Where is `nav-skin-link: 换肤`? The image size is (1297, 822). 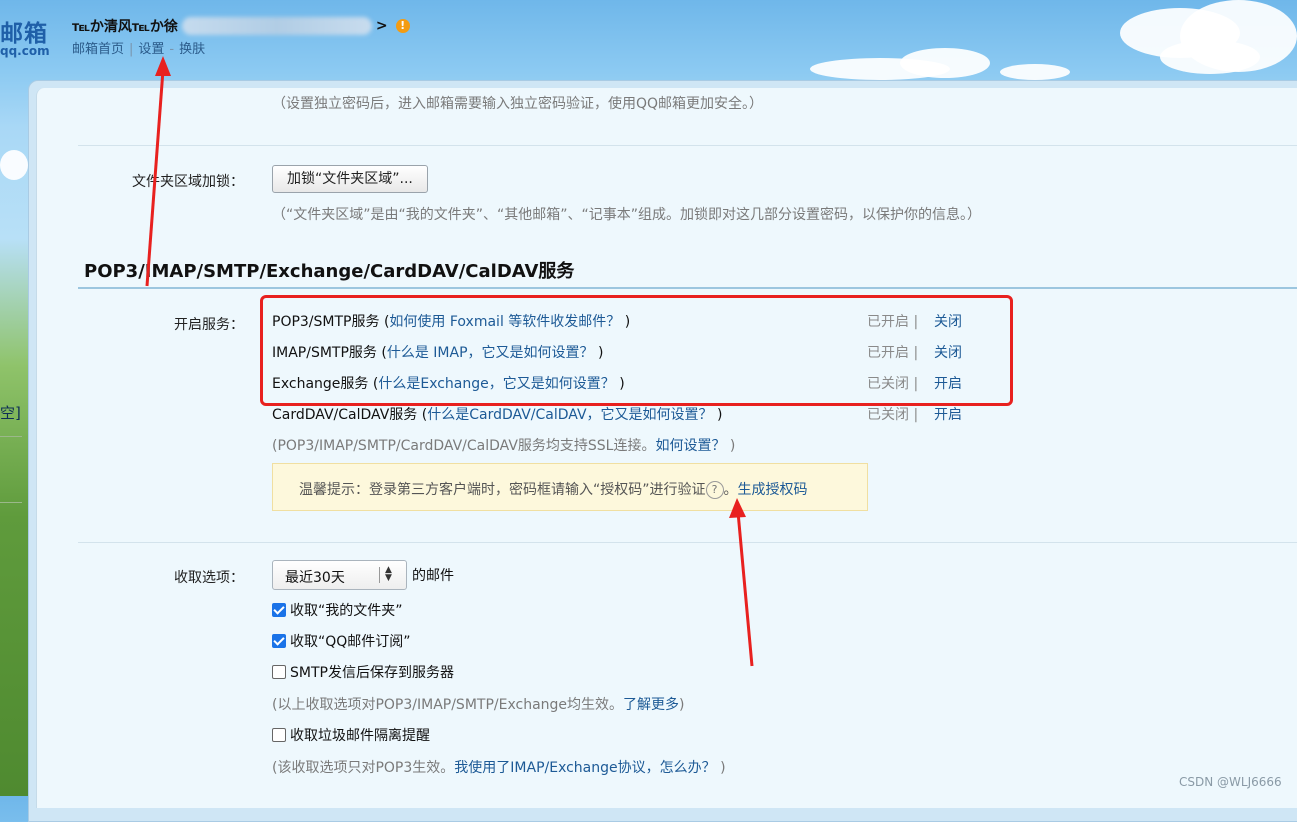 nav-skin-link: 换肤 is located at coordinates (192, 49).